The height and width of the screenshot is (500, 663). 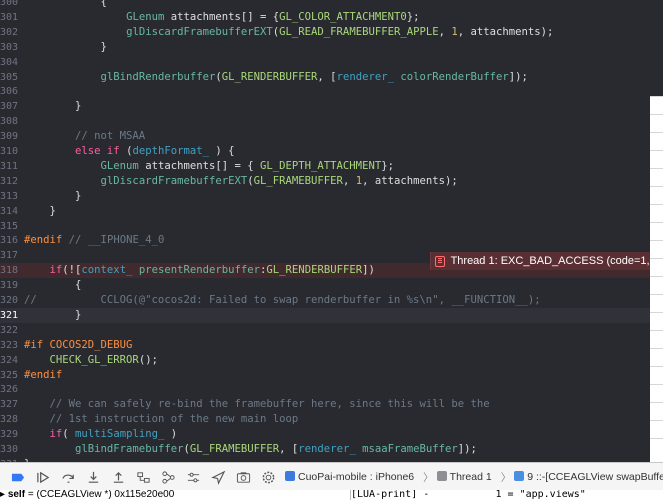 What do you see at coordinates (506, 495) in the screenshot?
I see `console-output: [LUA-print] - 1 = "app.views"` at bounding box center [506, 495].